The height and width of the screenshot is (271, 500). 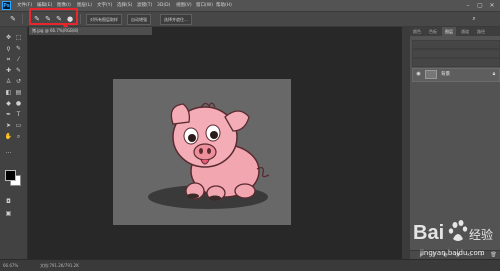 I want to click on stamp-icon: ♙, so click(x=8, y=81).